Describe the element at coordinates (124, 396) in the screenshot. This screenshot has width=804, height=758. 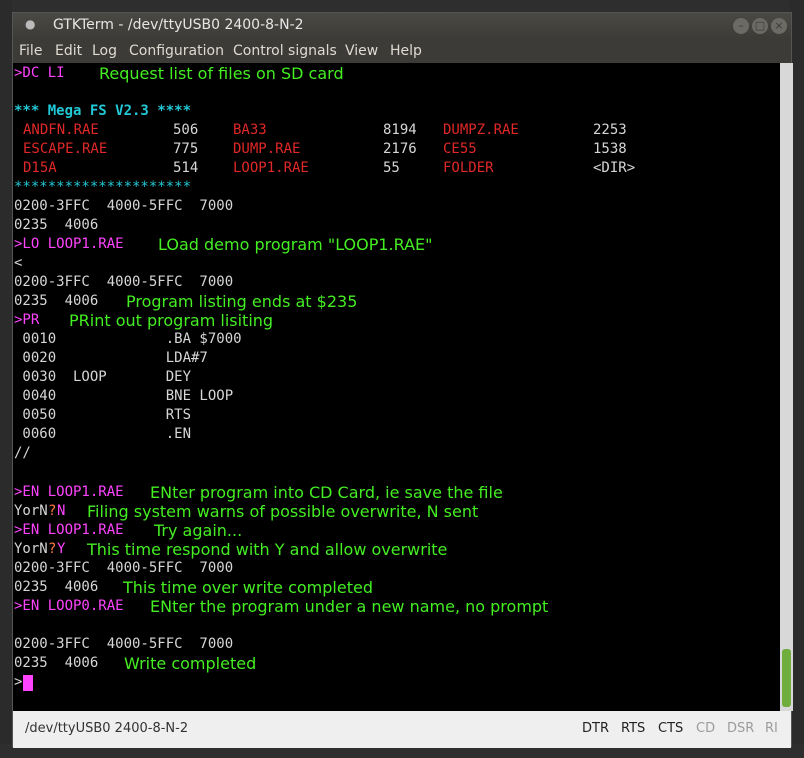
I see `program-line: 0040 BNE LOOP` at that location.